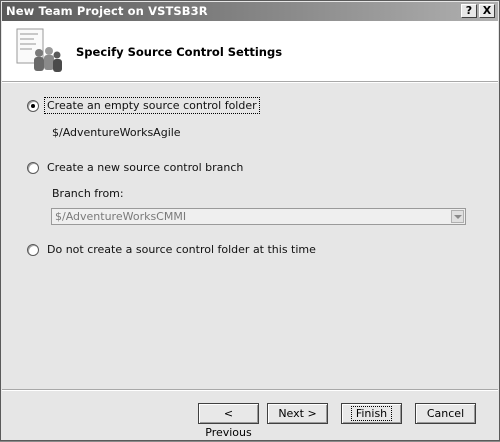 The width and height of the screenshot is (500, 442). I want to click on help-button: ?, so click(469, 11).